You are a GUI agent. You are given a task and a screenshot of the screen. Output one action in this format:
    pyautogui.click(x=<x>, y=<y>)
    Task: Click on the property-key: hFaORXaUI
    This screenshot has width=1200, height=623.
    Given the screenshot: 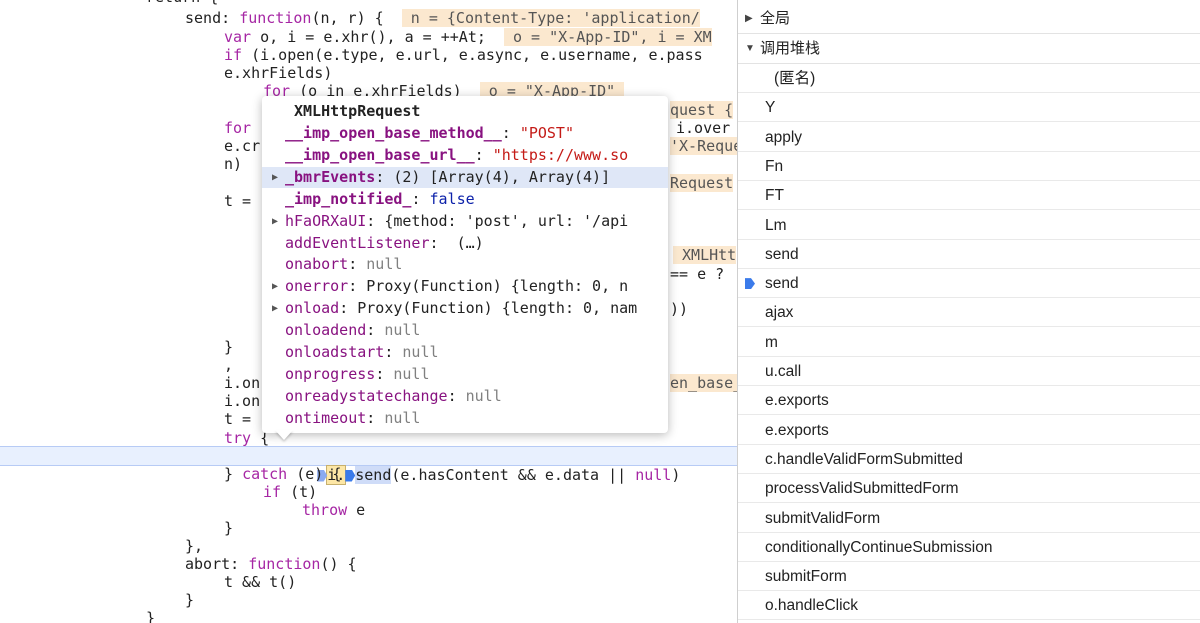 What is the action you would take?
    pyautogui.click(x=326, y=220)
    